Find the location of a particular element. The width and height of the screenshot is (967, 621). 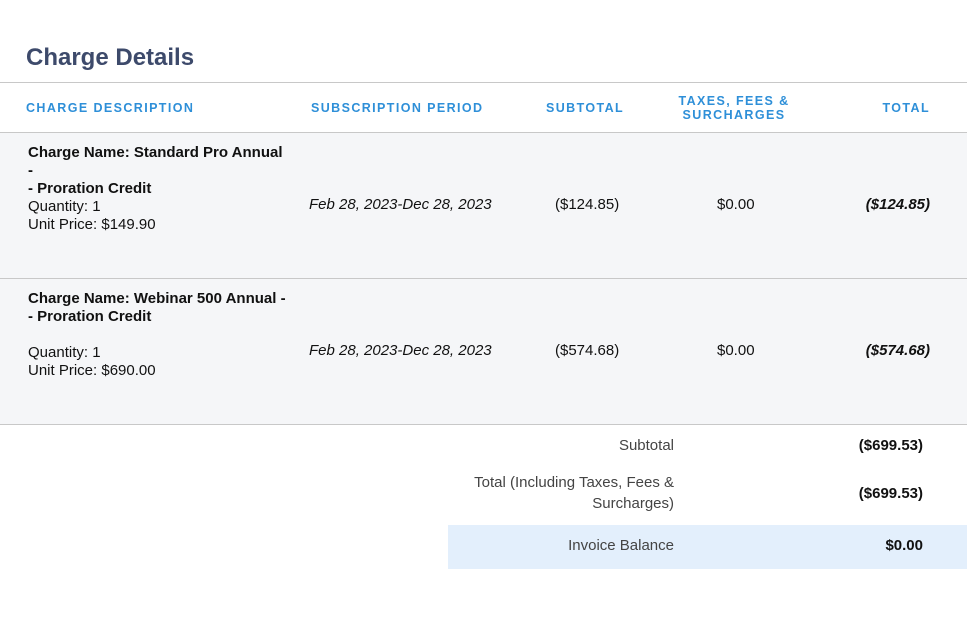

charge-name-line1: Charge Name: Standard Pro Annual - is located at coordinates (155, 161).